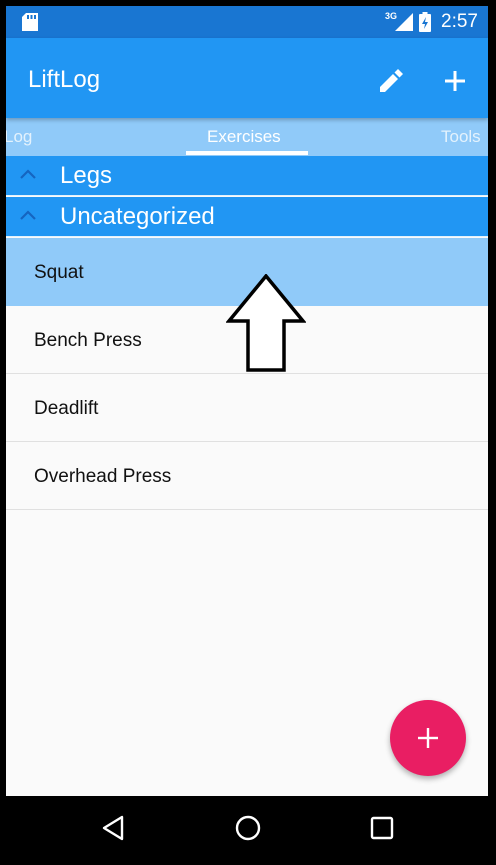 Image resolution: width=496 pixels, height=865 pixels. What do you see at coordinates (247, 153) in the screenshot?
I see `tab-indicator` at bounding box center [247, 153].